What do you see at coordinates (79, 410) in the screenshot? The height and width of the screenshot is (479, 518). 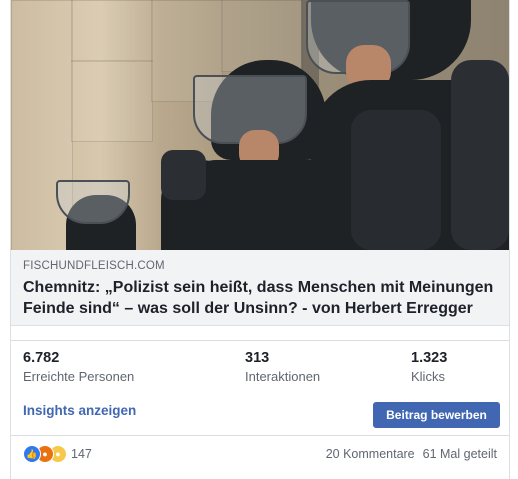 I see `view-insights-link: Insights anzeigen` at bounding box center [79, 410].